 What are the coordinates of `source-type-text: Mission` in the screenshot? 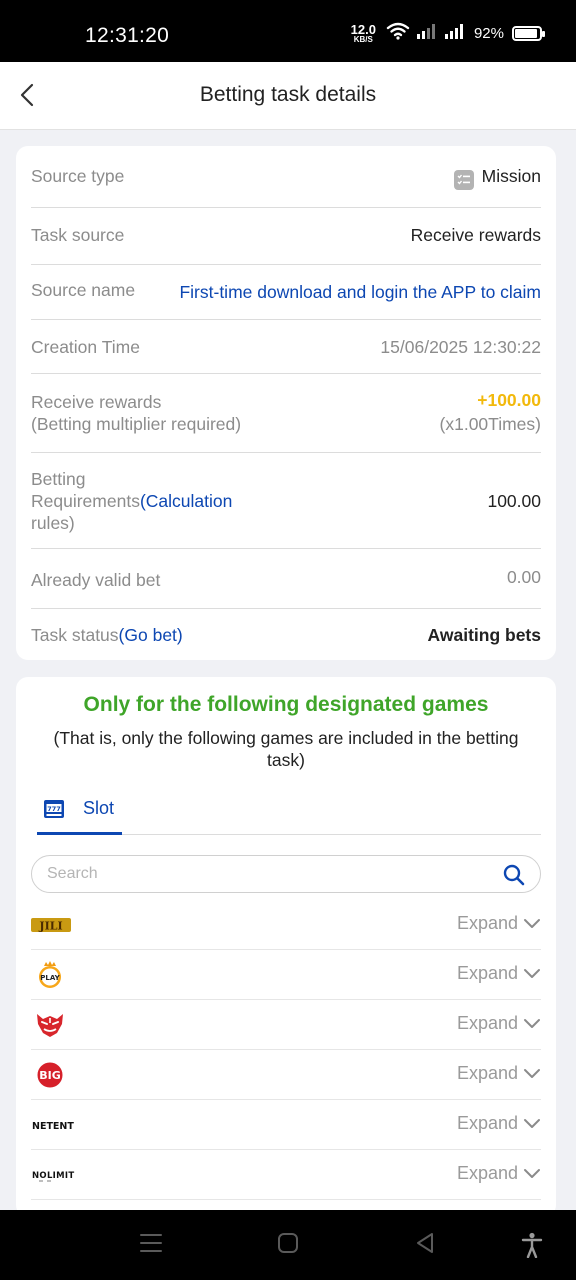 It's located at (511, 176).